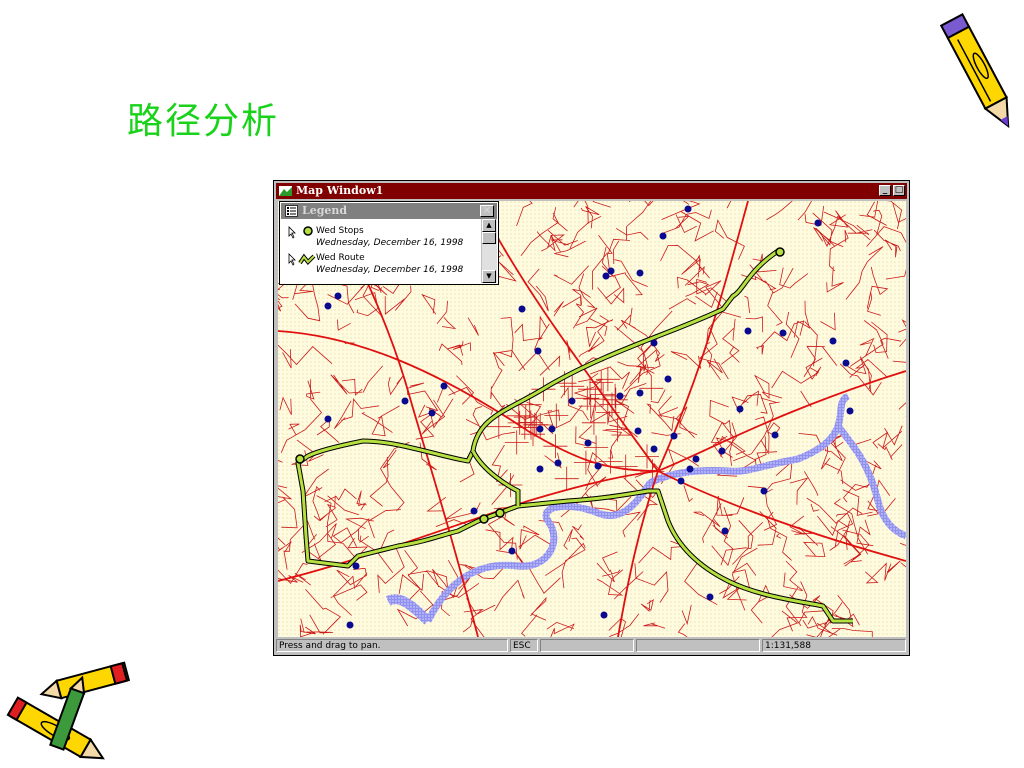  What do you see at coordinates (489, 276) in the screenshot?
I see `scroll-down-button: ▼` at bounding box center [489, 276].